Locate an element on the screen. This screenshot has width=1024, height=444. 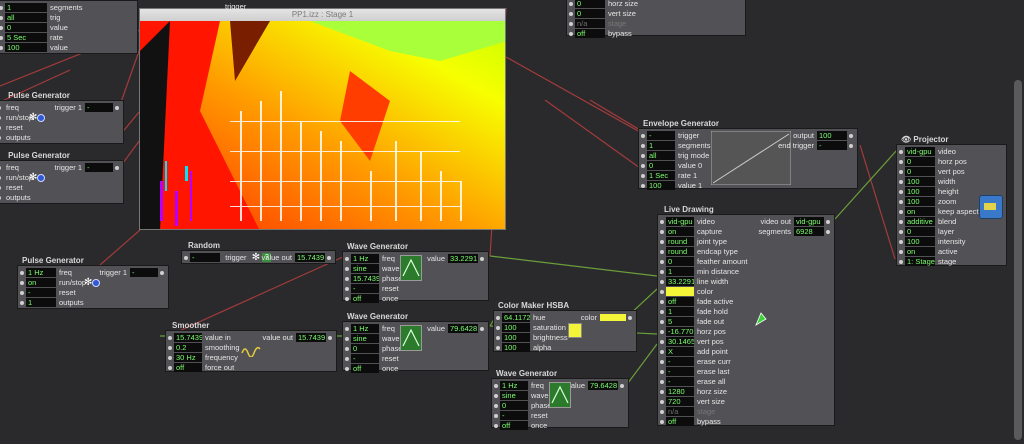
projector-value-field: vid-gpu is located at coordinates (920, 151).